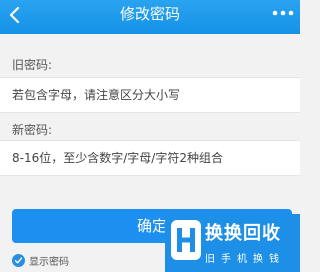 Image resolution: width=320 pixels, height=272 pixels. What do you see at coordinates (245, 259) in the screenshot?
I see `watermark-subtitle: 旧手机换钱` at bounding box center [245, 259].